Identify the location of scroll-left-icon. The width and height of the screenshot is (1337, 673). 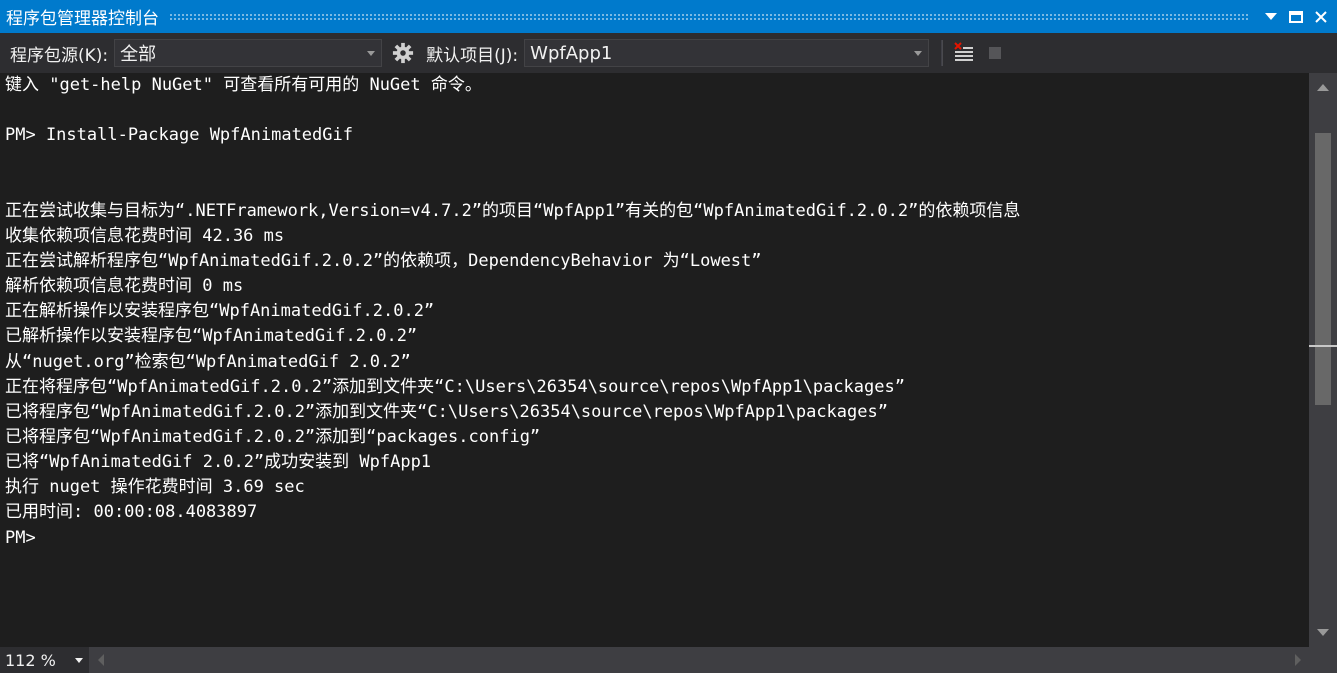
(101, 660).